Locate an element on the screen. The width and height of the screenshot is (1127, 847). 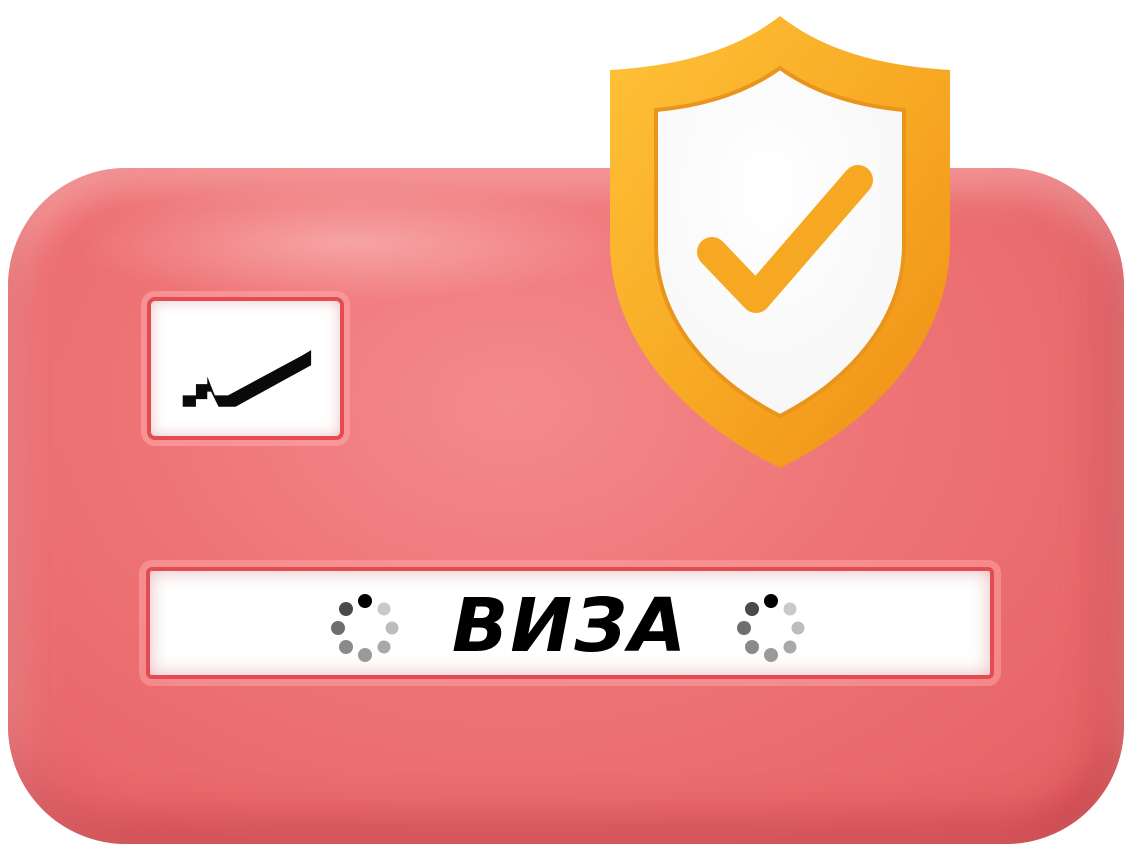
card-label: ВИЗА is located at coordinates (570, 626).